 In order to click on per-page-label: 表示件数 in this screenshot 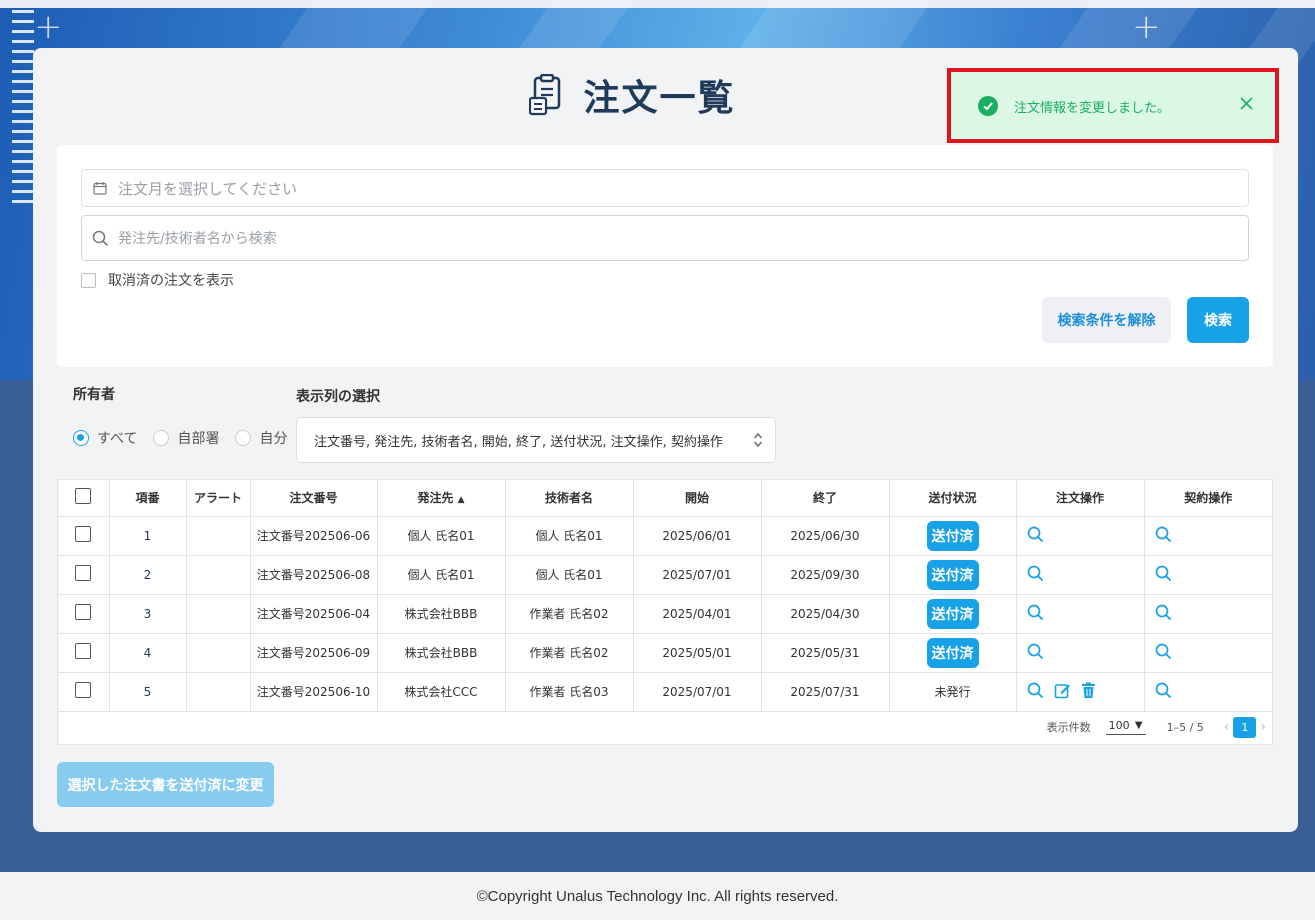, I will do `click(1068, 727)`.